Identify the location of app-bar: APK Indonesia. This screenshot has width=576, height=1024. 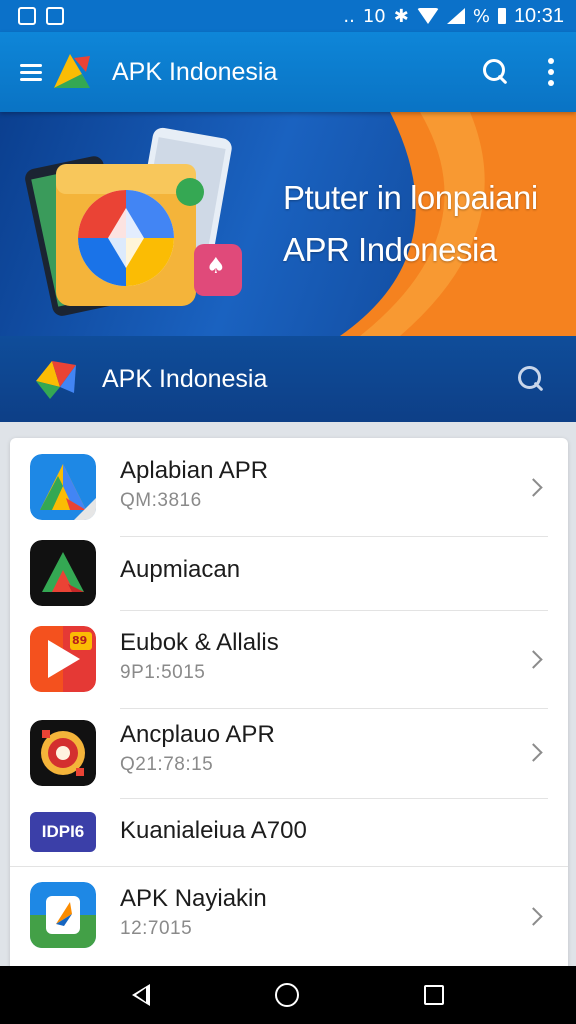
(288, 72).